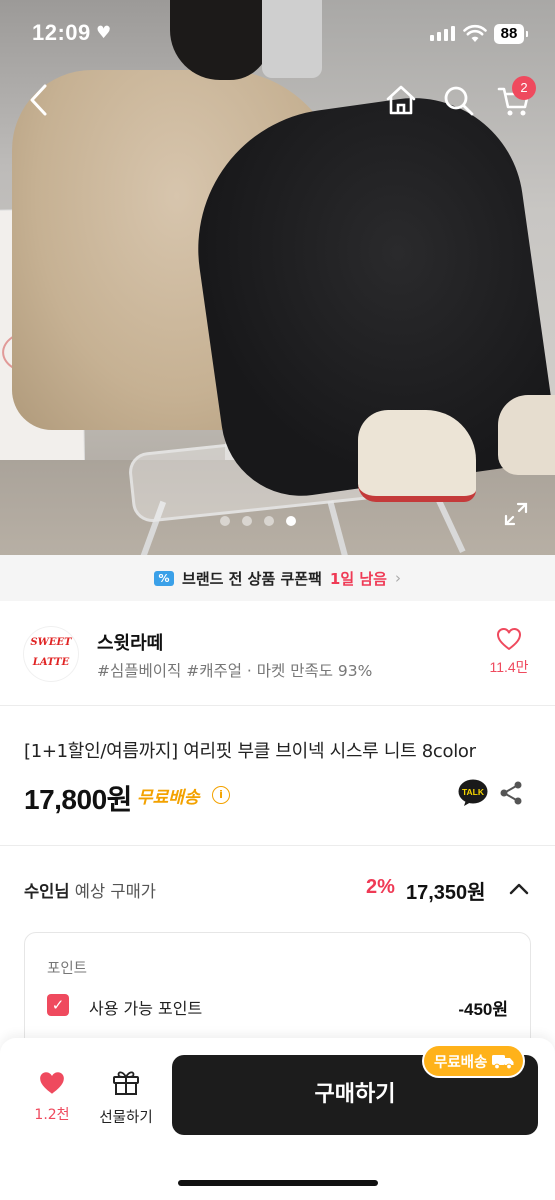  What do you see at coordinates (51, 662) in the screenshot?
I see `brand-logo-text: LATTE` at bounding box center [51, 662].